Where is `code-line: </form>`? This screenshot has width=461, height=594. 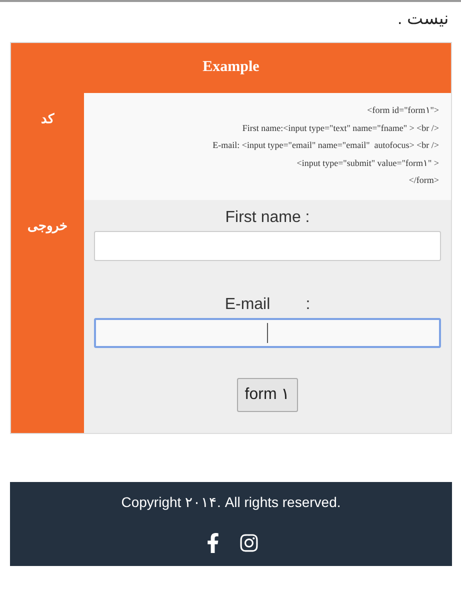 code-line: </form> is located at coordinates (423, 181).